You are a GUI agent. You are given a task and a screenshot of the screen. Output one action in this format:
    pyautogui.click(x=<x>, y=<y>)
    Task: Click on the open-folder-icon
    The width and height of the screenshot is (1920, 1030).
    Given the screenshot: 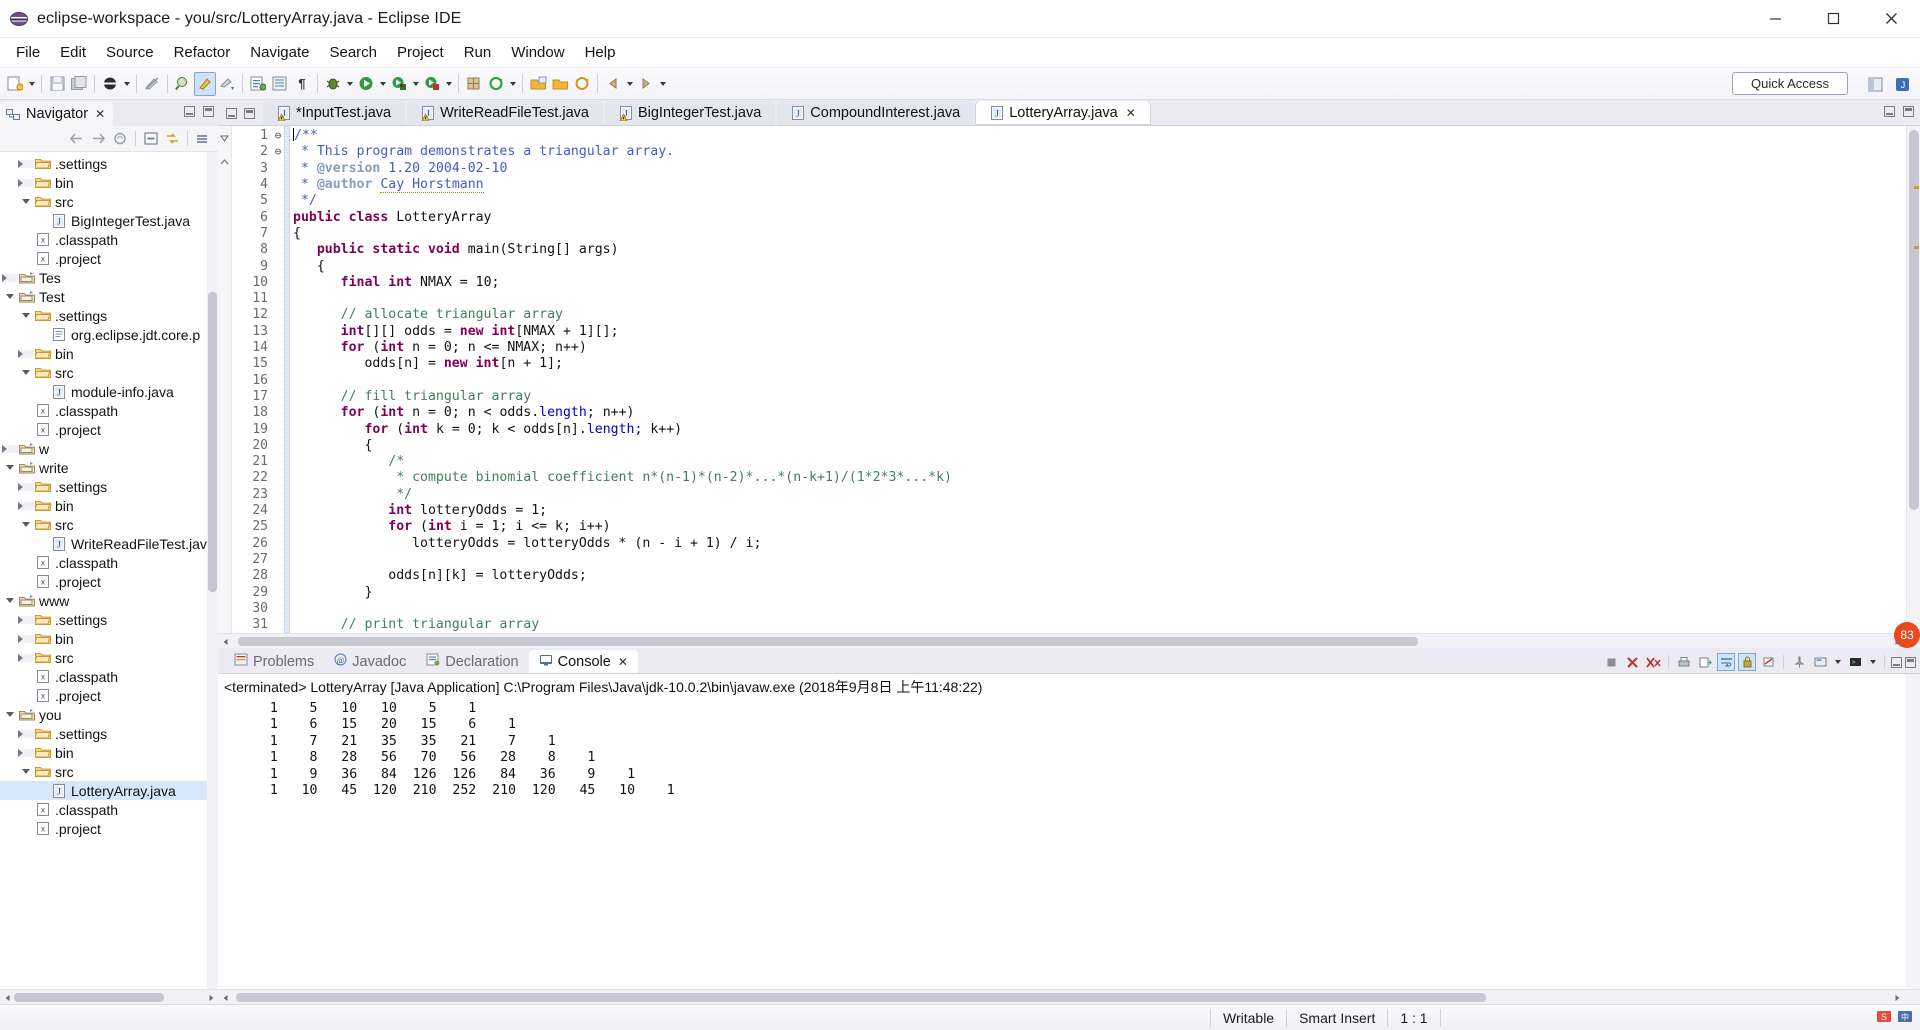 What is the action you would take?
    pyautogui.click(x=538, y=84)
    